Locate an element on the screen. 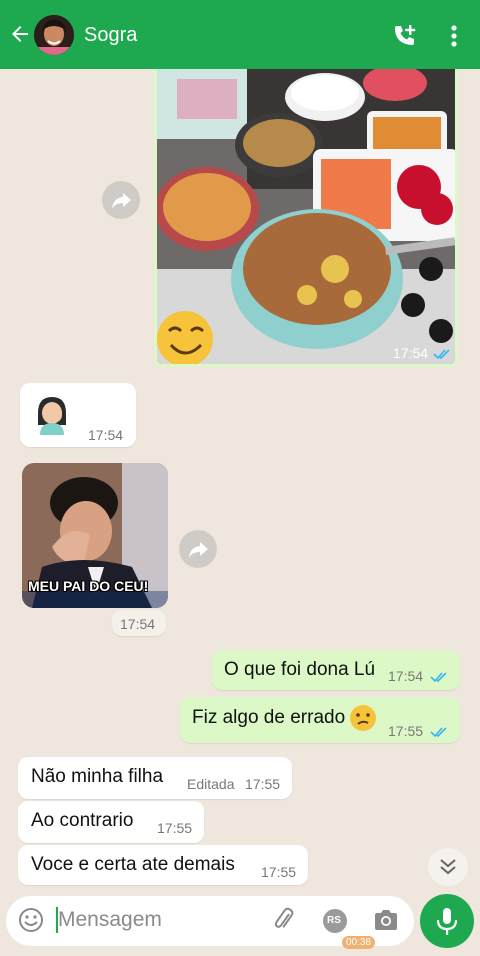 Image resolution: width=480 pixels, height=956 pixels. outgoing-message: O que foi dona Lú 17:54 is located at coordinates (336, 670).